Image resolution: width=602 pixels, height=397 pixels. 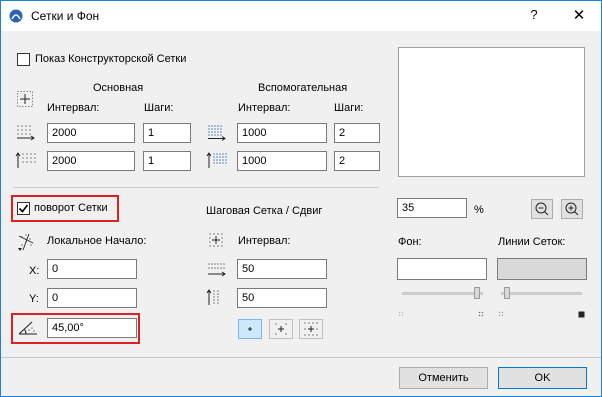 What do you see at coordinates (167, 161) in the screenshot?
I see `main-y-steps-input: 1` at bounding box center [167, 161].